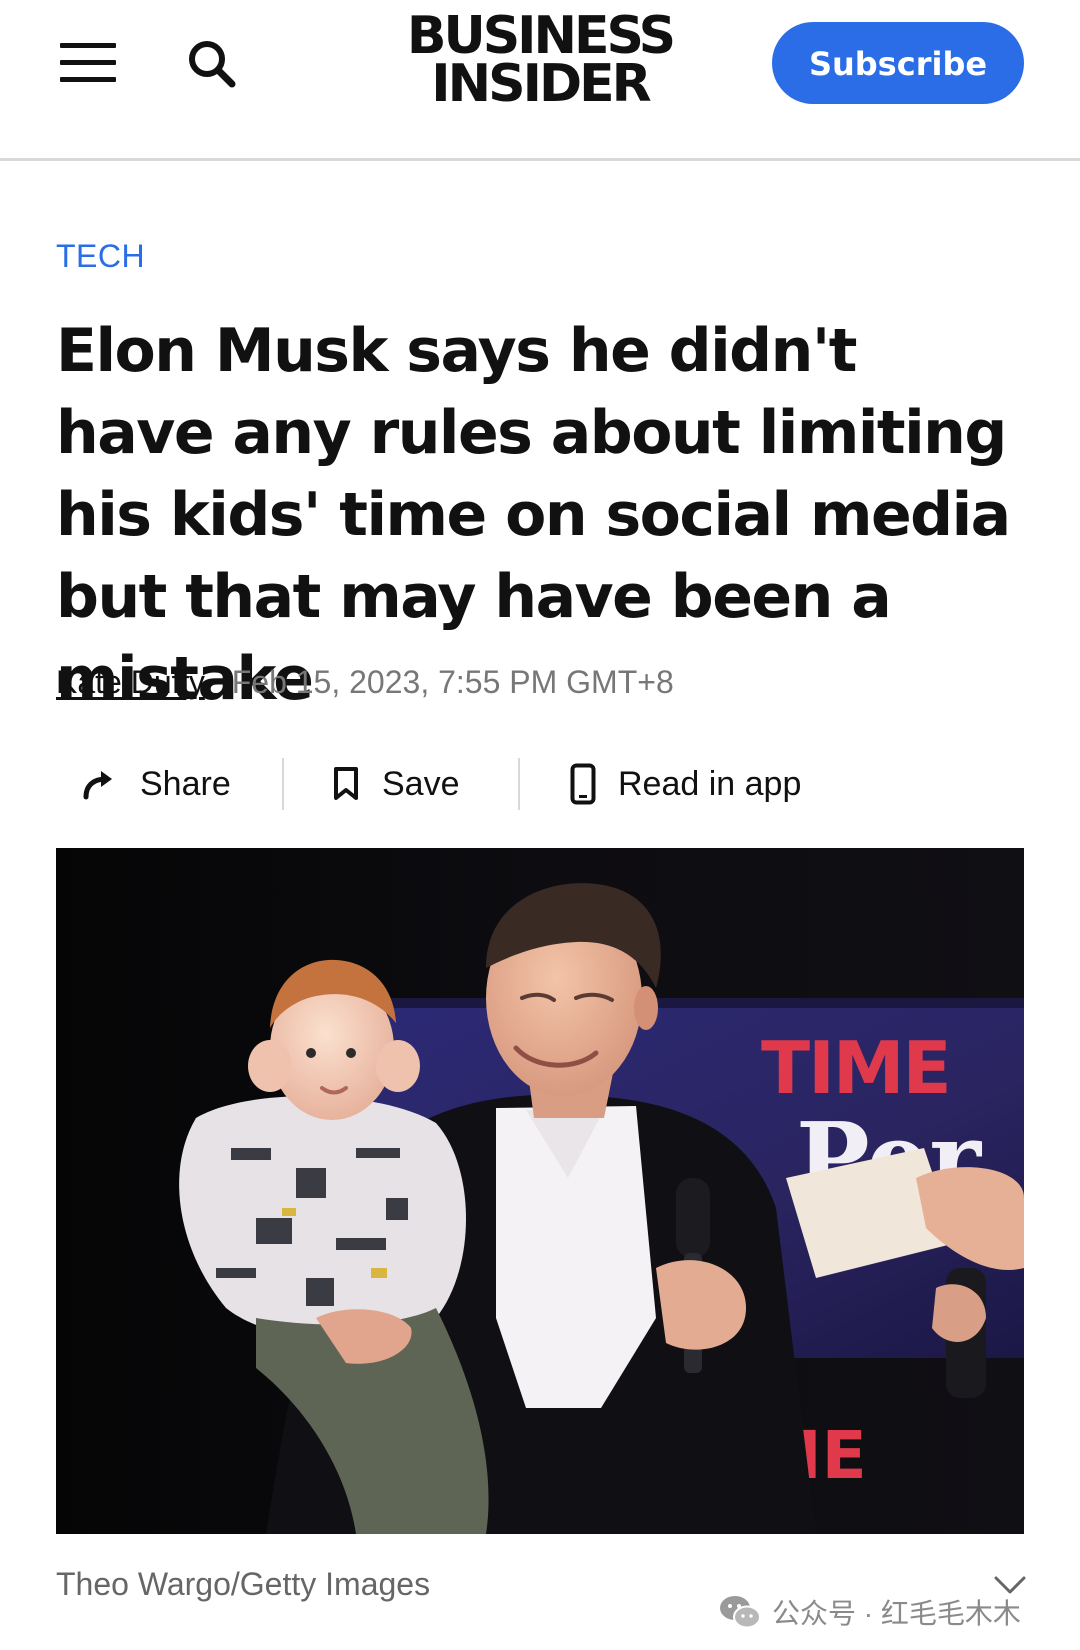 This screenshot has width=1080, height=1650. I want to click on article-actions: Share Save Read in app, so click(456, 784).